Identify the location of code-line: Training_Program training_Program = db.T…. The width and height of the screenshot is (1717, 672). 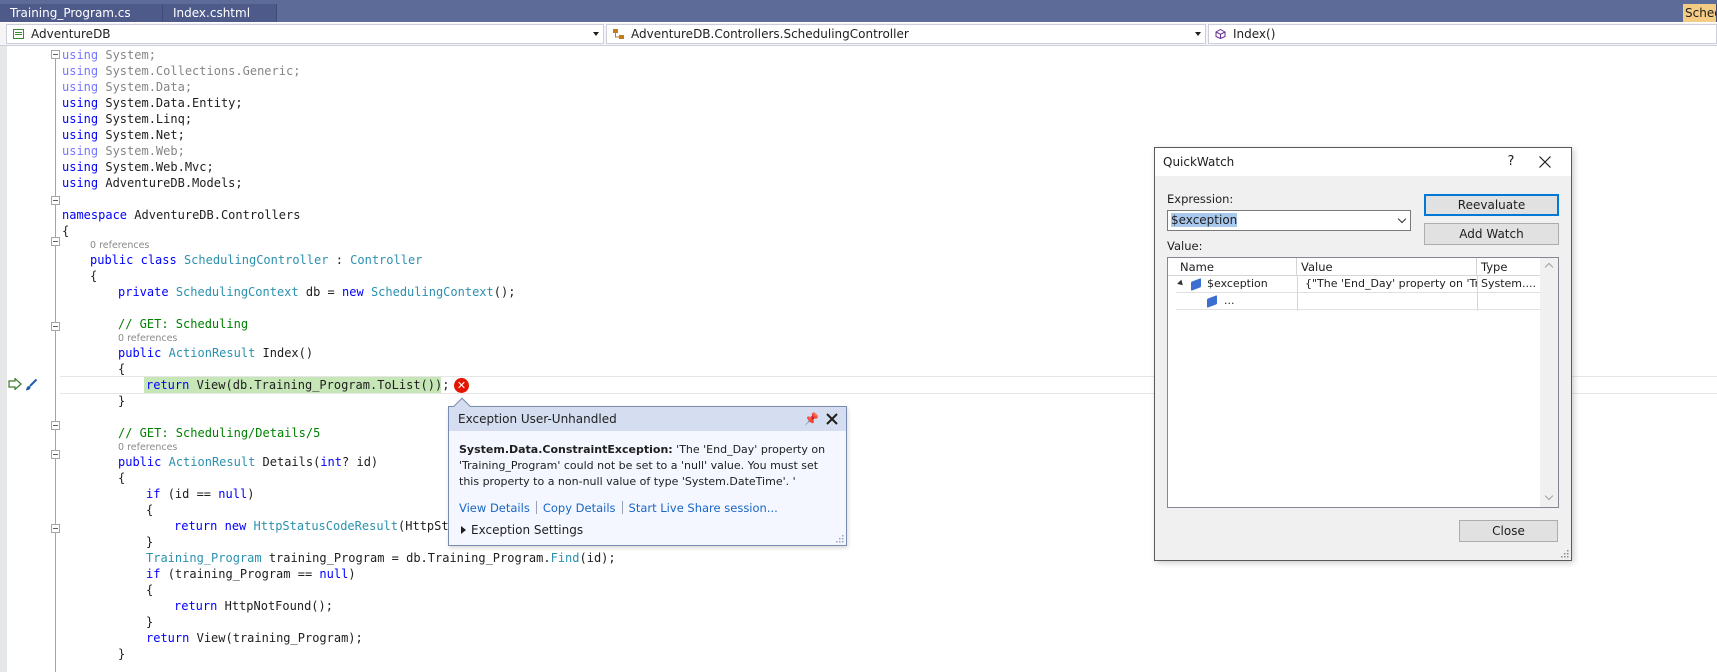
(381, 558).